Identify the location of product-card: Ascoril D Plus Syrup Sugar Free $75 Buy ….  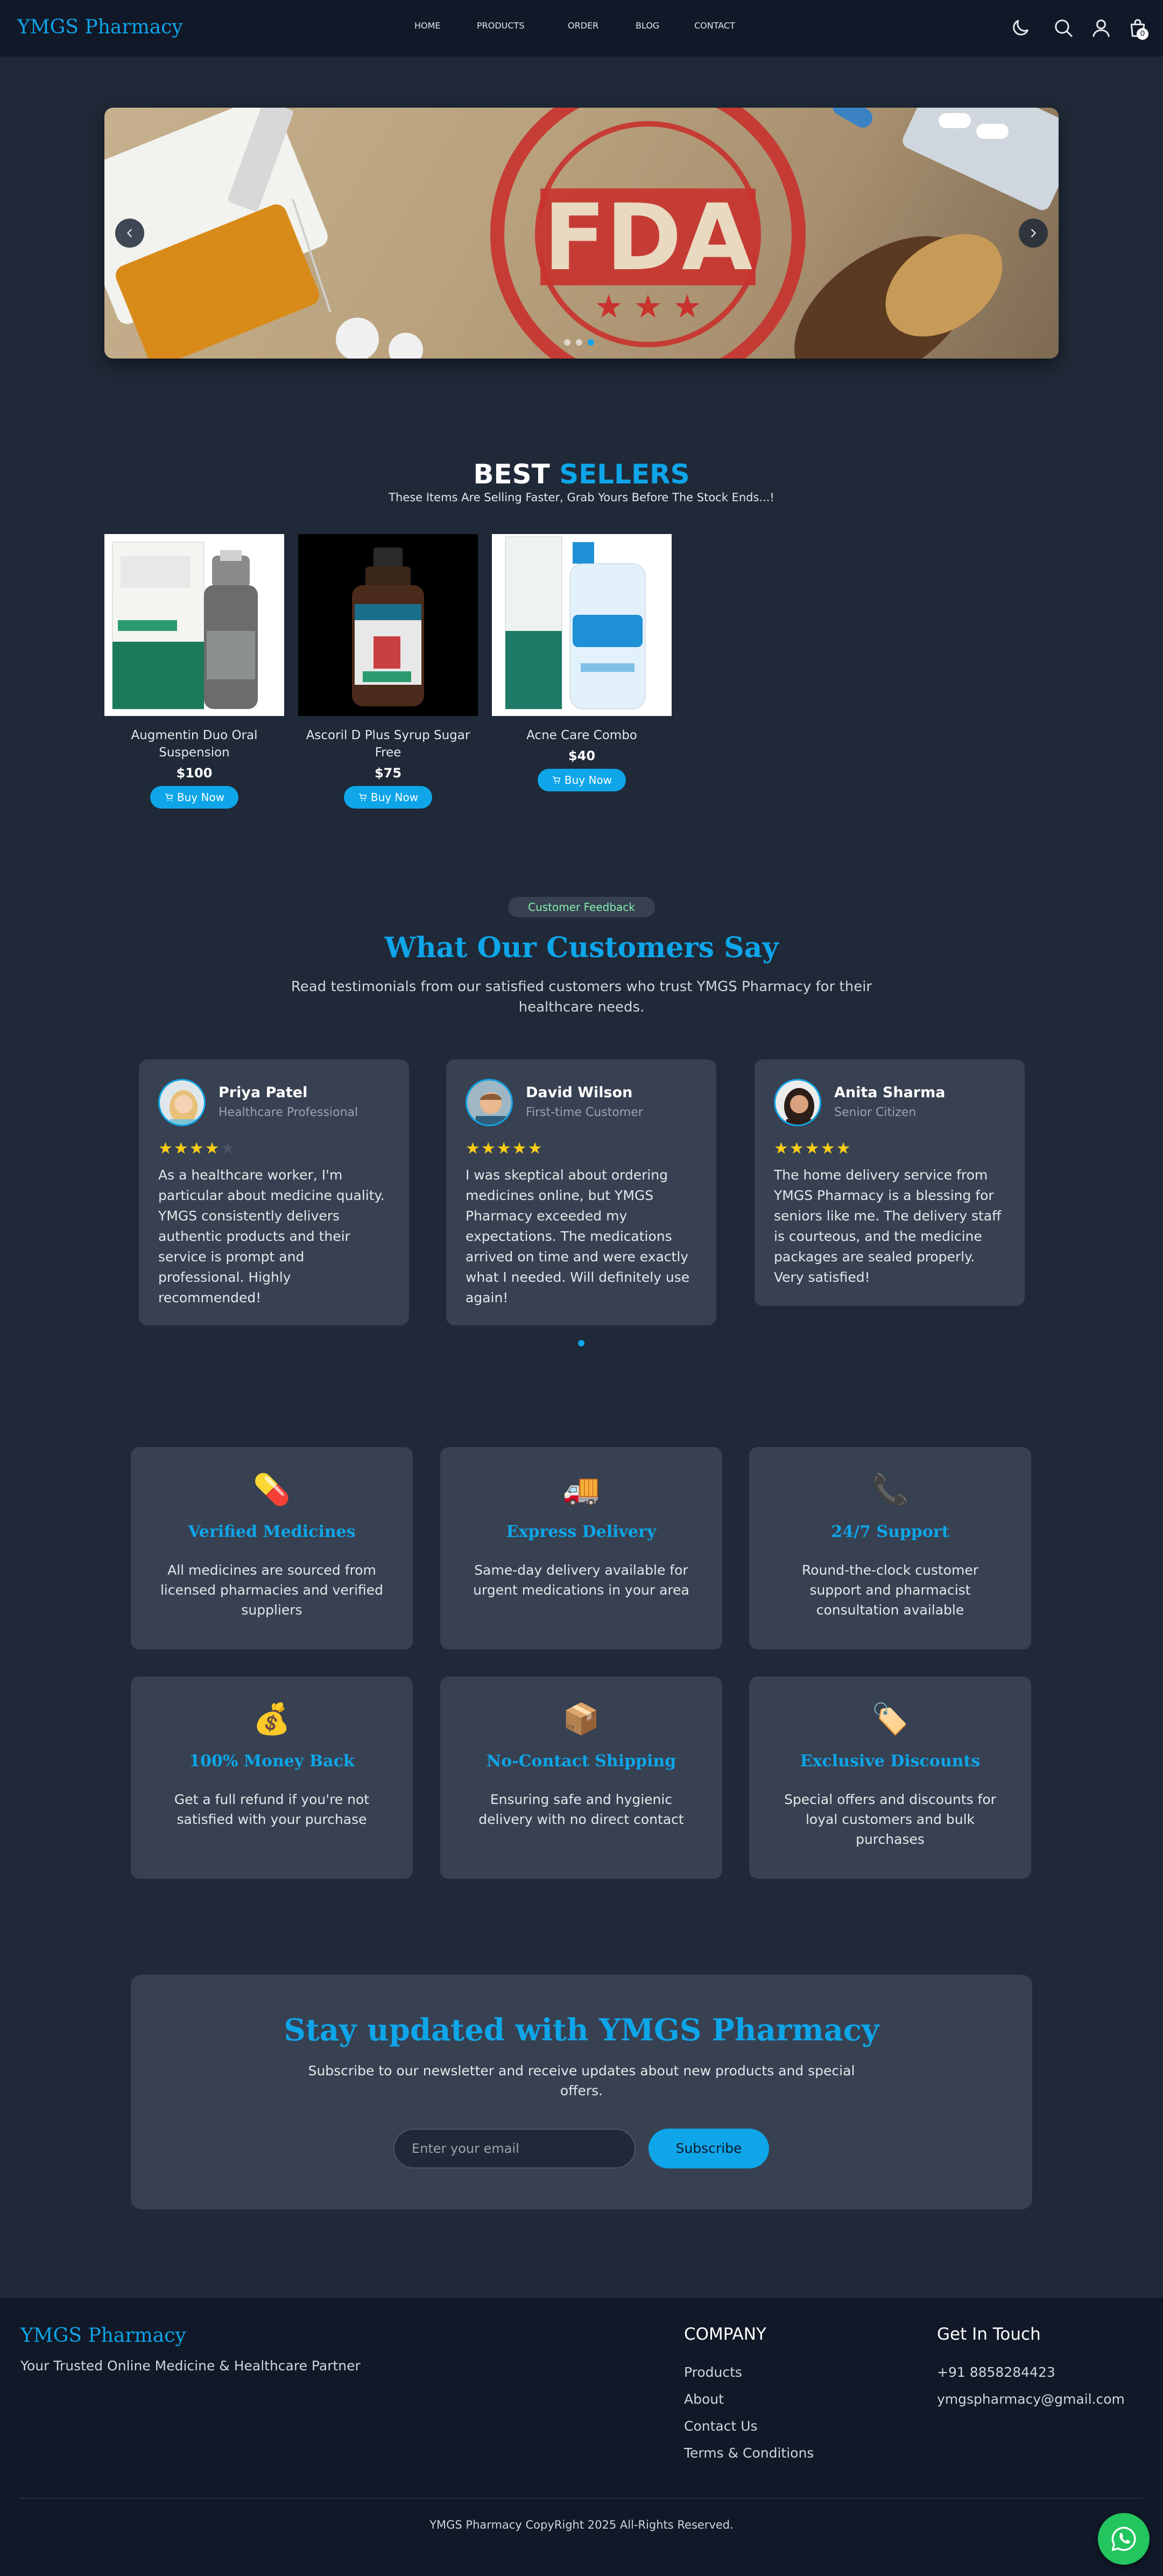
(388, 671).